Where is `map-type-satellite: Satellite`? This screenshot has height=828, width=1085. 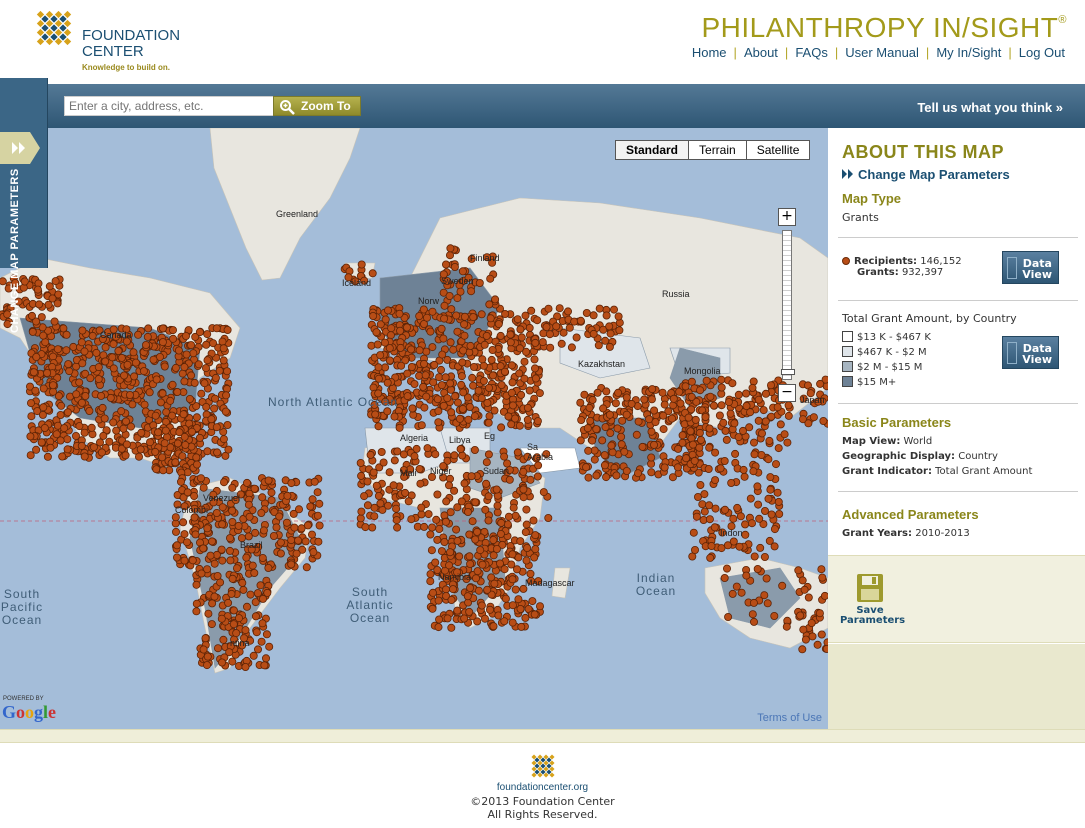
map-type-satellite: Satellite is located at coordinates (778, 150).